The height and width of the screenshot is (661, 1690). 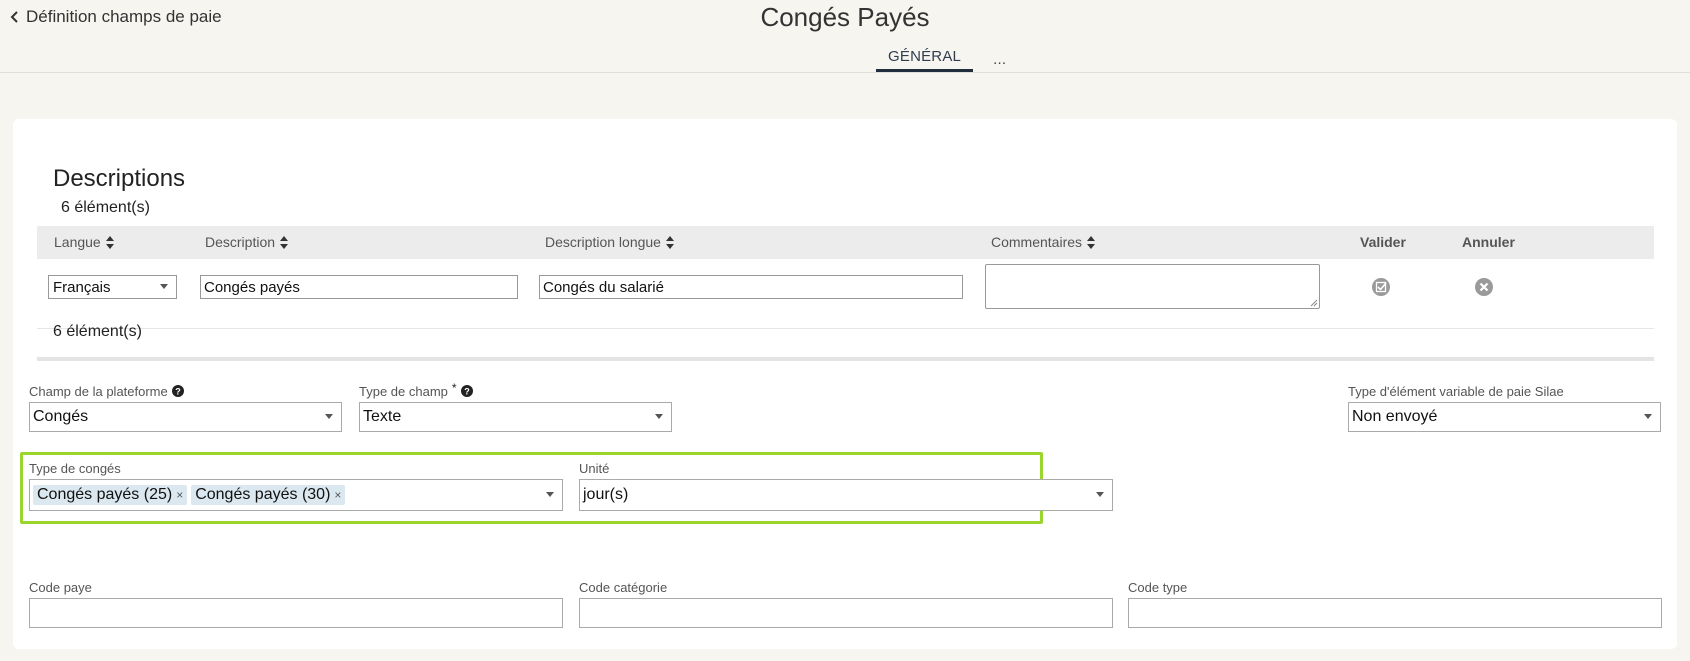 I want to click on resize-grip-icon, so click(x=1314, y=303).